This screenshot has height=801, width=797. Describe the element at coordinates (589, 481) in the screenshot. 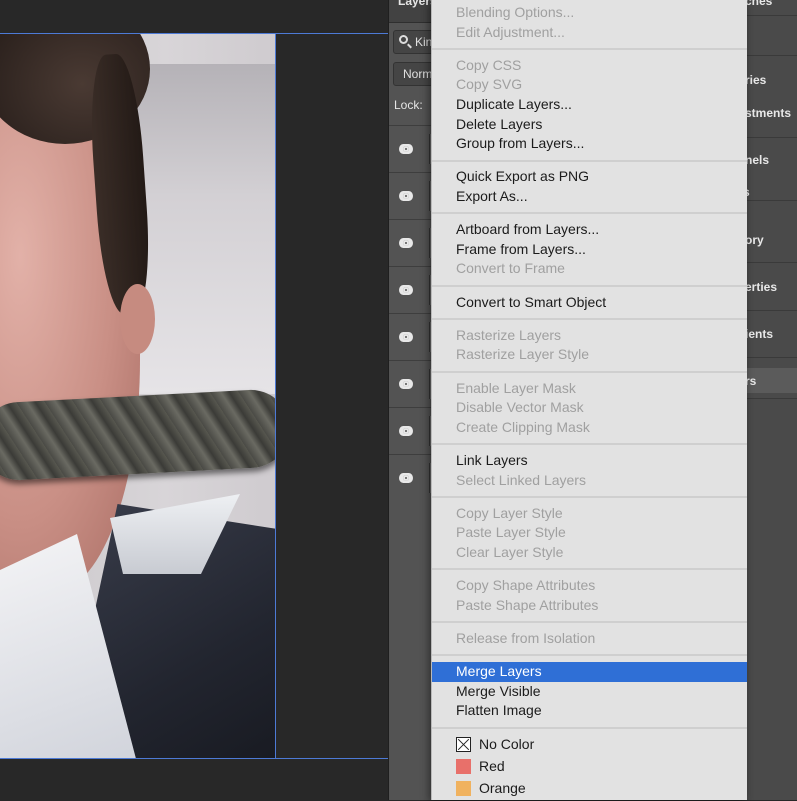

I see `menu-item-select-linked-layers: Select Linked Layers` at that location.